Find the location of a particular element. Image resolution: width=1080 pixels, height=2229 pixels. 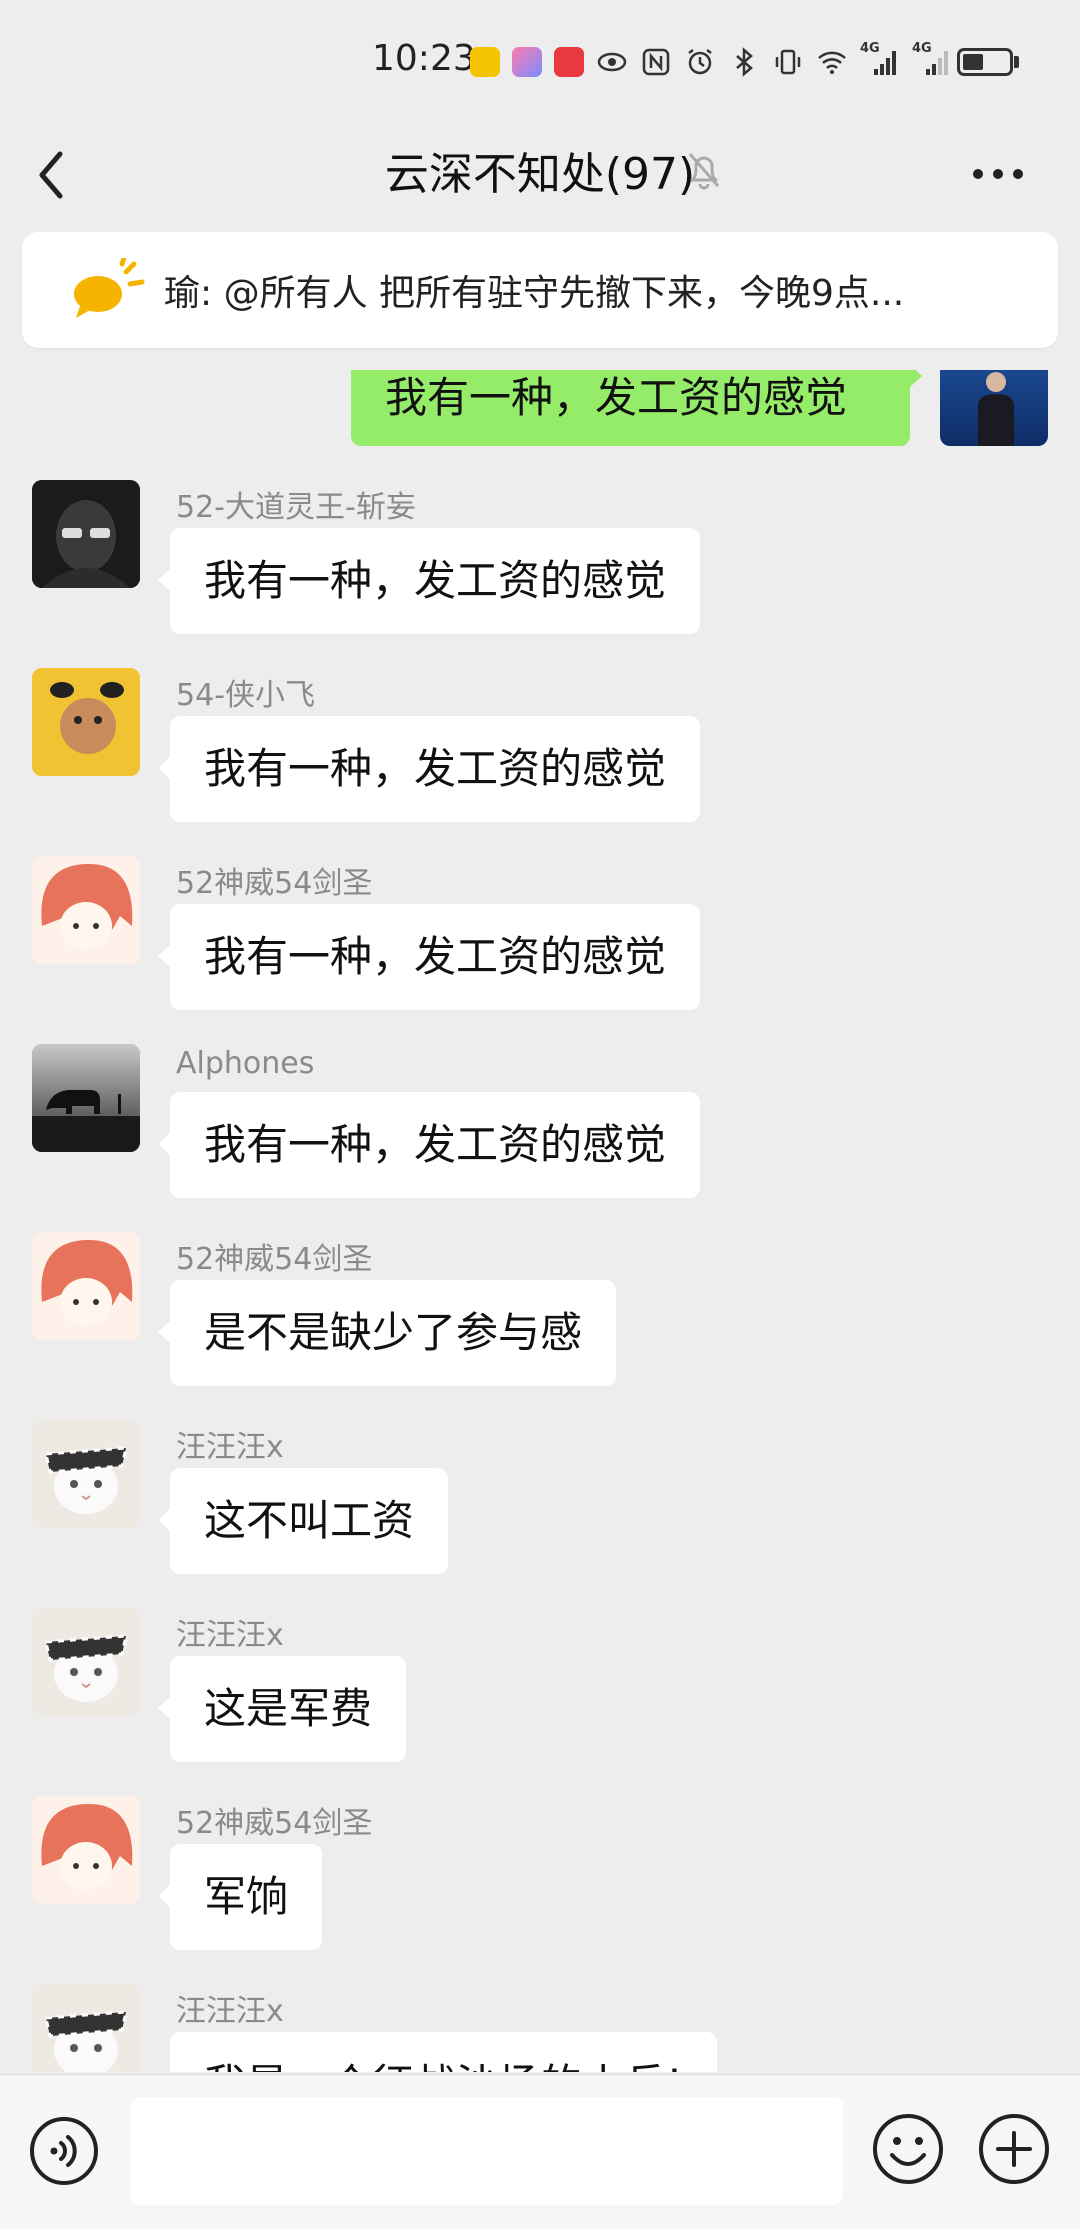

message-bubble: 这不叫工资 is located at coordinates (303, 1521).